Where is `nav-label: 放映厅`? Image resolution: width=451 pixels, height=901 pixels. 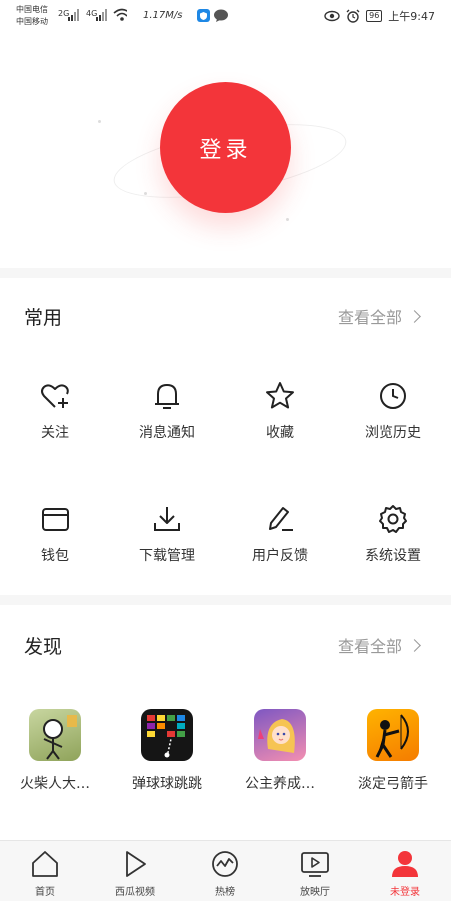 nav-label: 放映厅 is located at coordinates (315, 892).